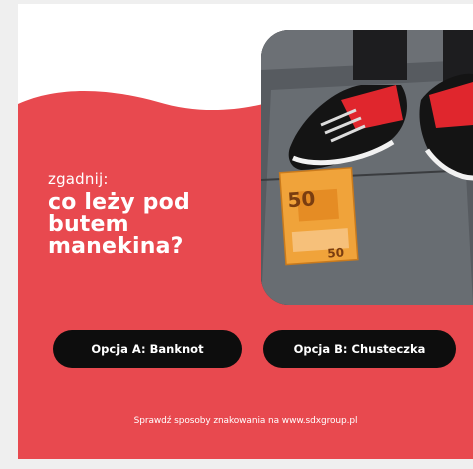 Image resolution: width=473 pixels, height=469 pixels. I want to click on quiz-question-text: co leży pod butem manekina?, so click(153, 225).